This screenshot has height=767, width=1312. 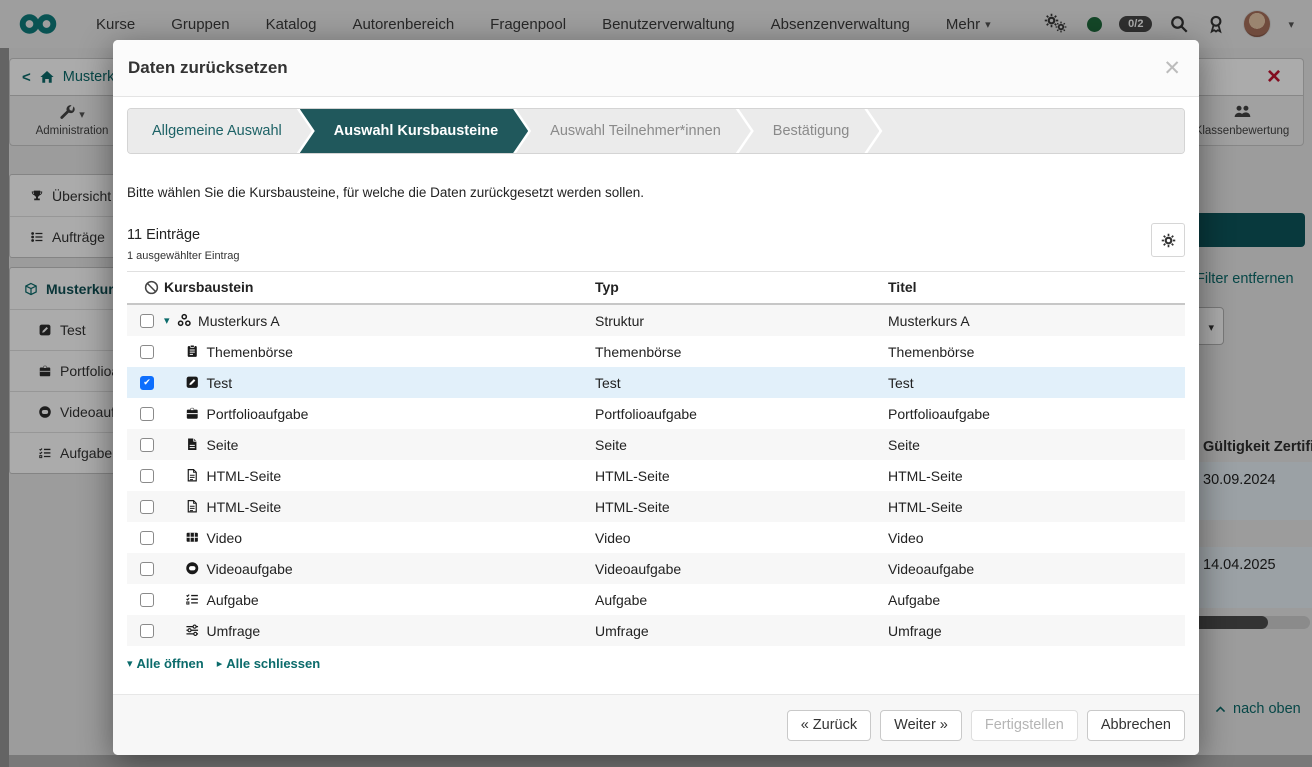 I want to click on close-icon: ✕, so click(x=1172, y=68).